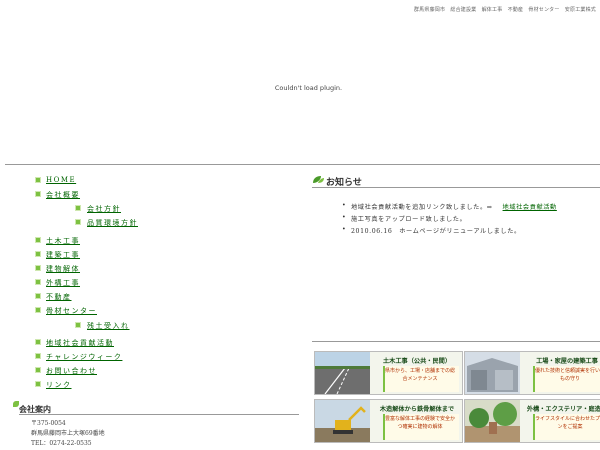  What do you see at coordinates (420, 423) in the screenshot?
I see `banner-subtitle: 豊富な解体工事の経験で安全かつ確実に建物の解体` at bounding box center [420, 423].